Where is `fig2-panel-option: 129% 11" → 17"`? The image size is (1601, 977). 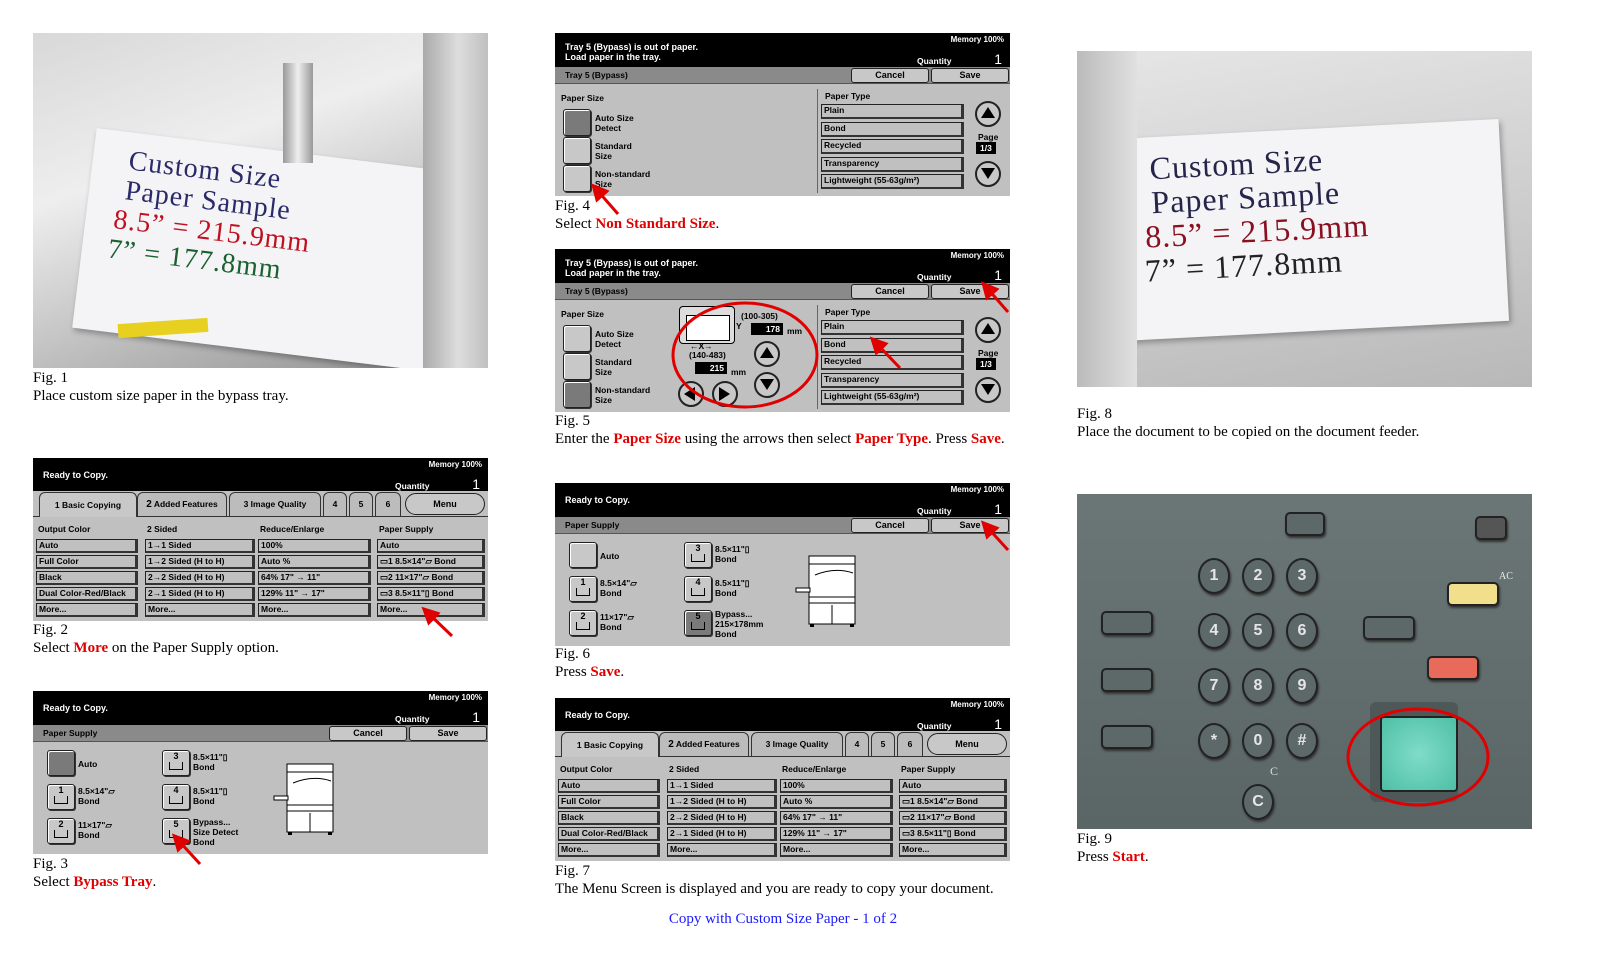 fig2-panel-option: 129% 11" → 17" is located at coordinates (314, 594).